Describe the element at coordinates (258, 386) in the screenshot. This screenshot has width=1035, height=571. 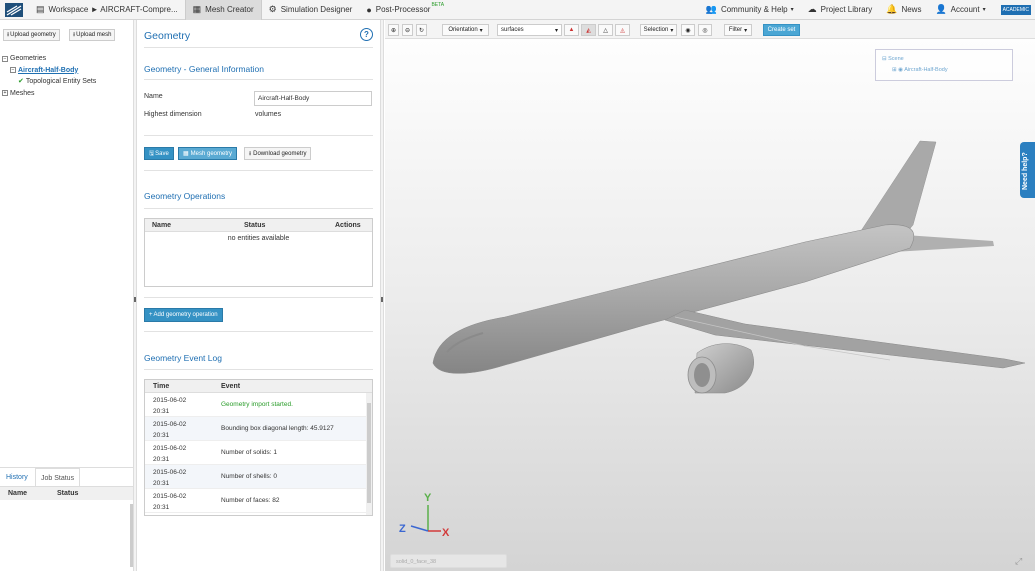
I see `event-log-header: Time Event` at that location.